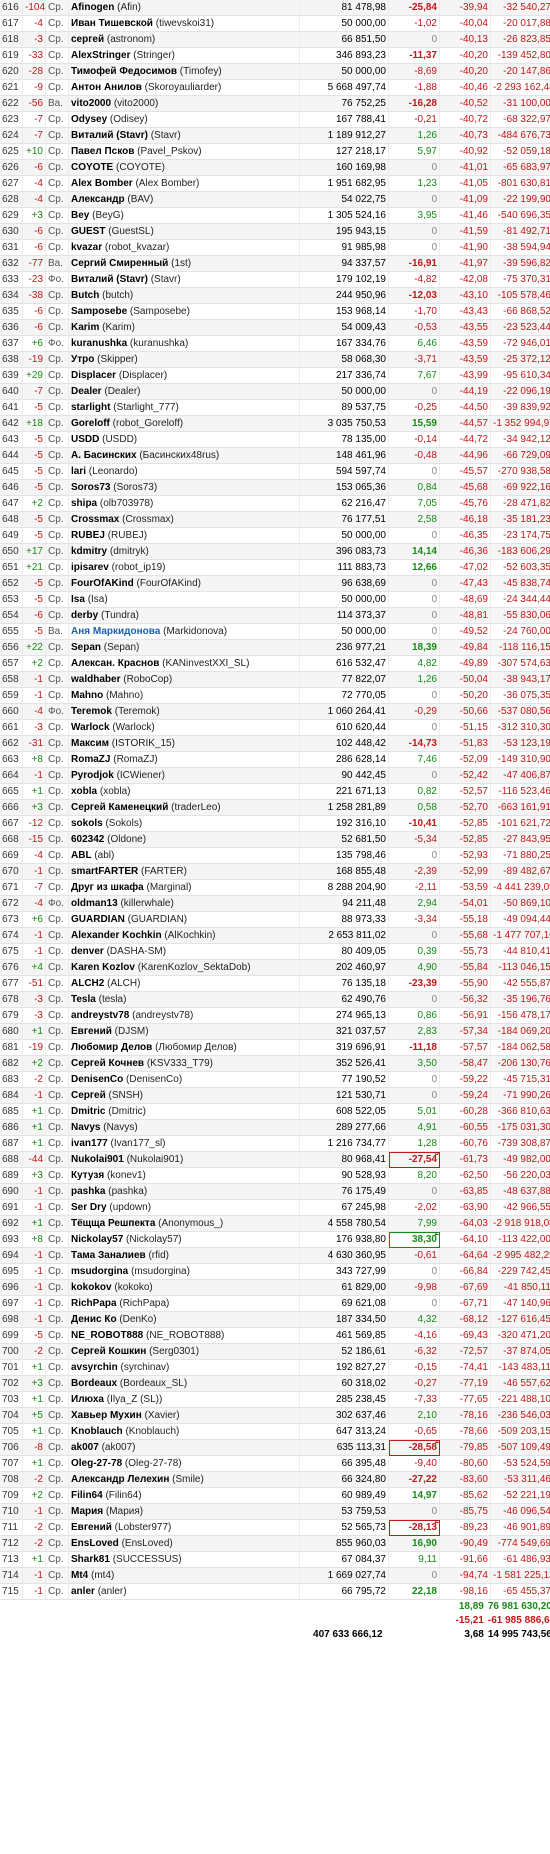 The height and width of the screenshot is (1854, 550). What do you see at coordinates (111, 1047) in the screenshot?
I see `participant-name-link: Любомир Делов` at bounding box center [111, 1047].